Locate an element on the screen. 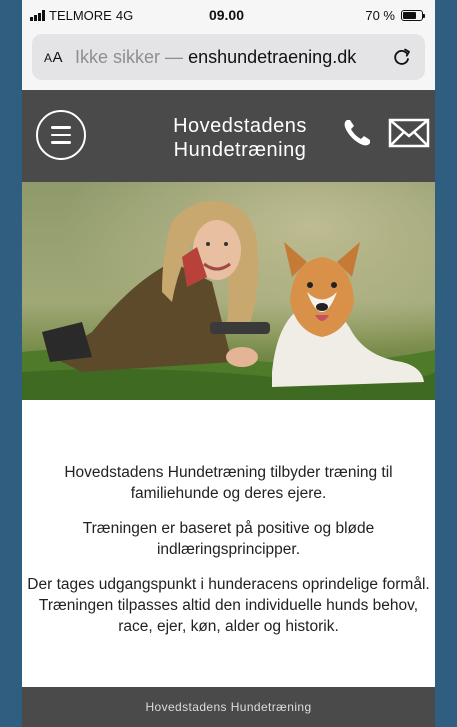 The image size is (457, 727). text-size-button: AA is located at coordinates (53, 57).